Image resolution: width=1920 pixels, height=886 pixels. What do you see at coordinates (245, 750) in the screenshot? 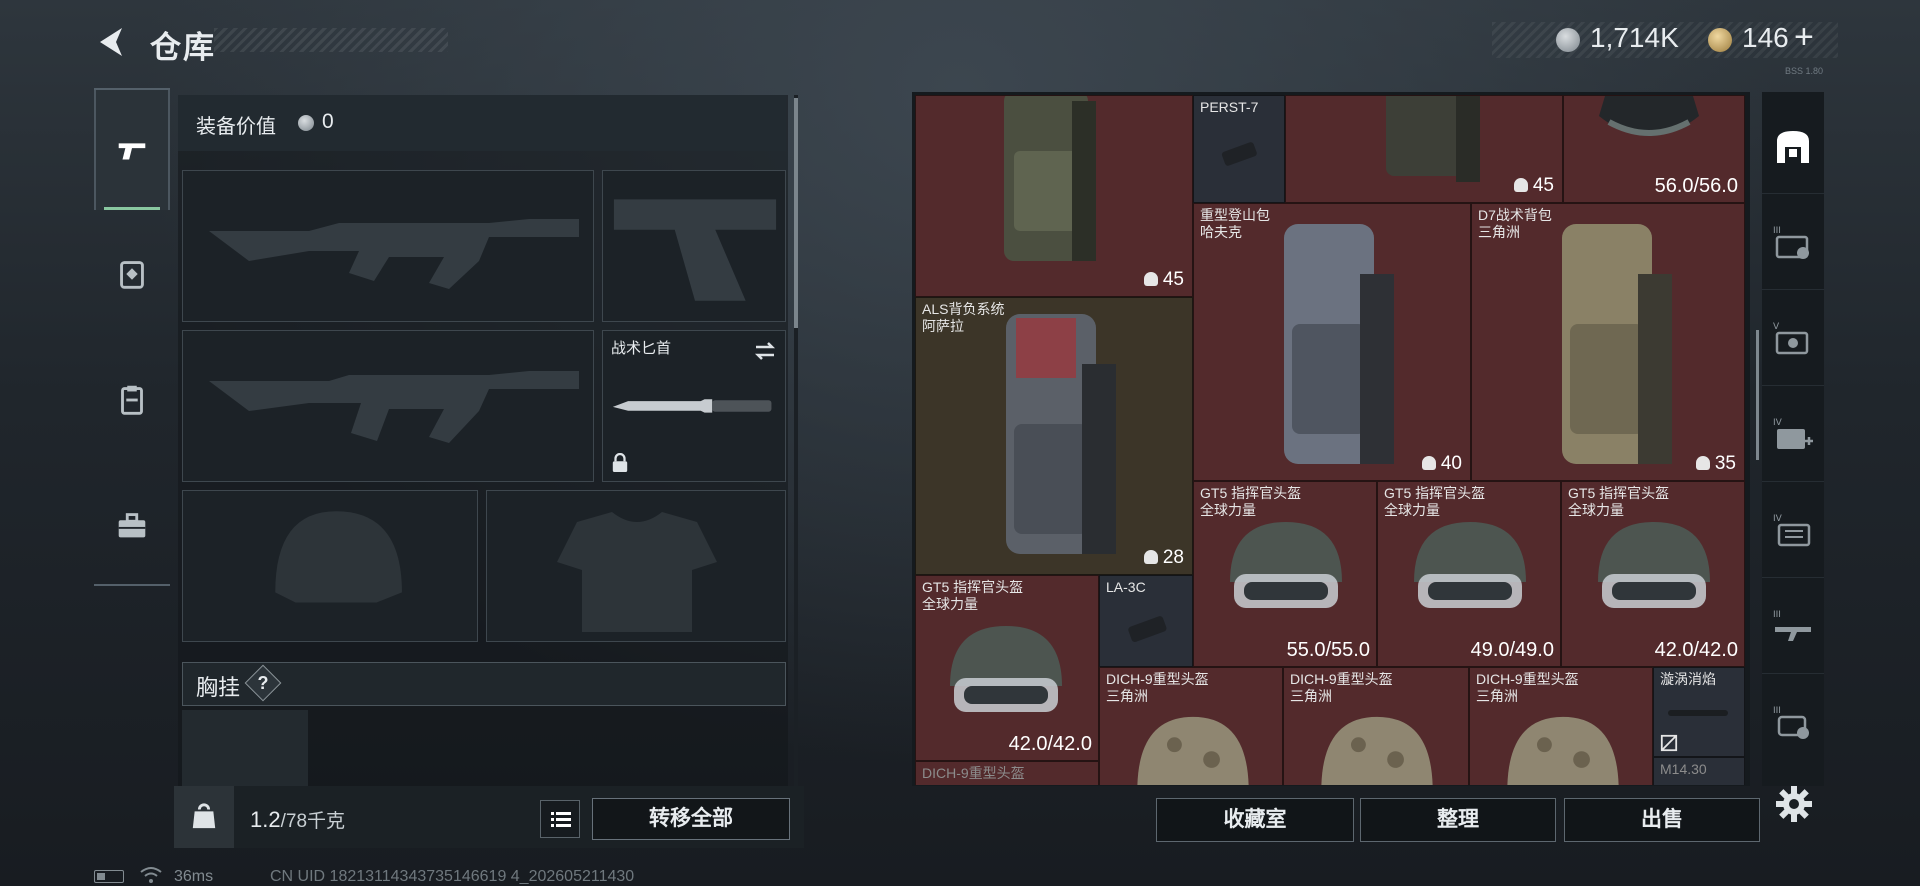
I see `chest-rig-slot` at bounding box center [245, 750].